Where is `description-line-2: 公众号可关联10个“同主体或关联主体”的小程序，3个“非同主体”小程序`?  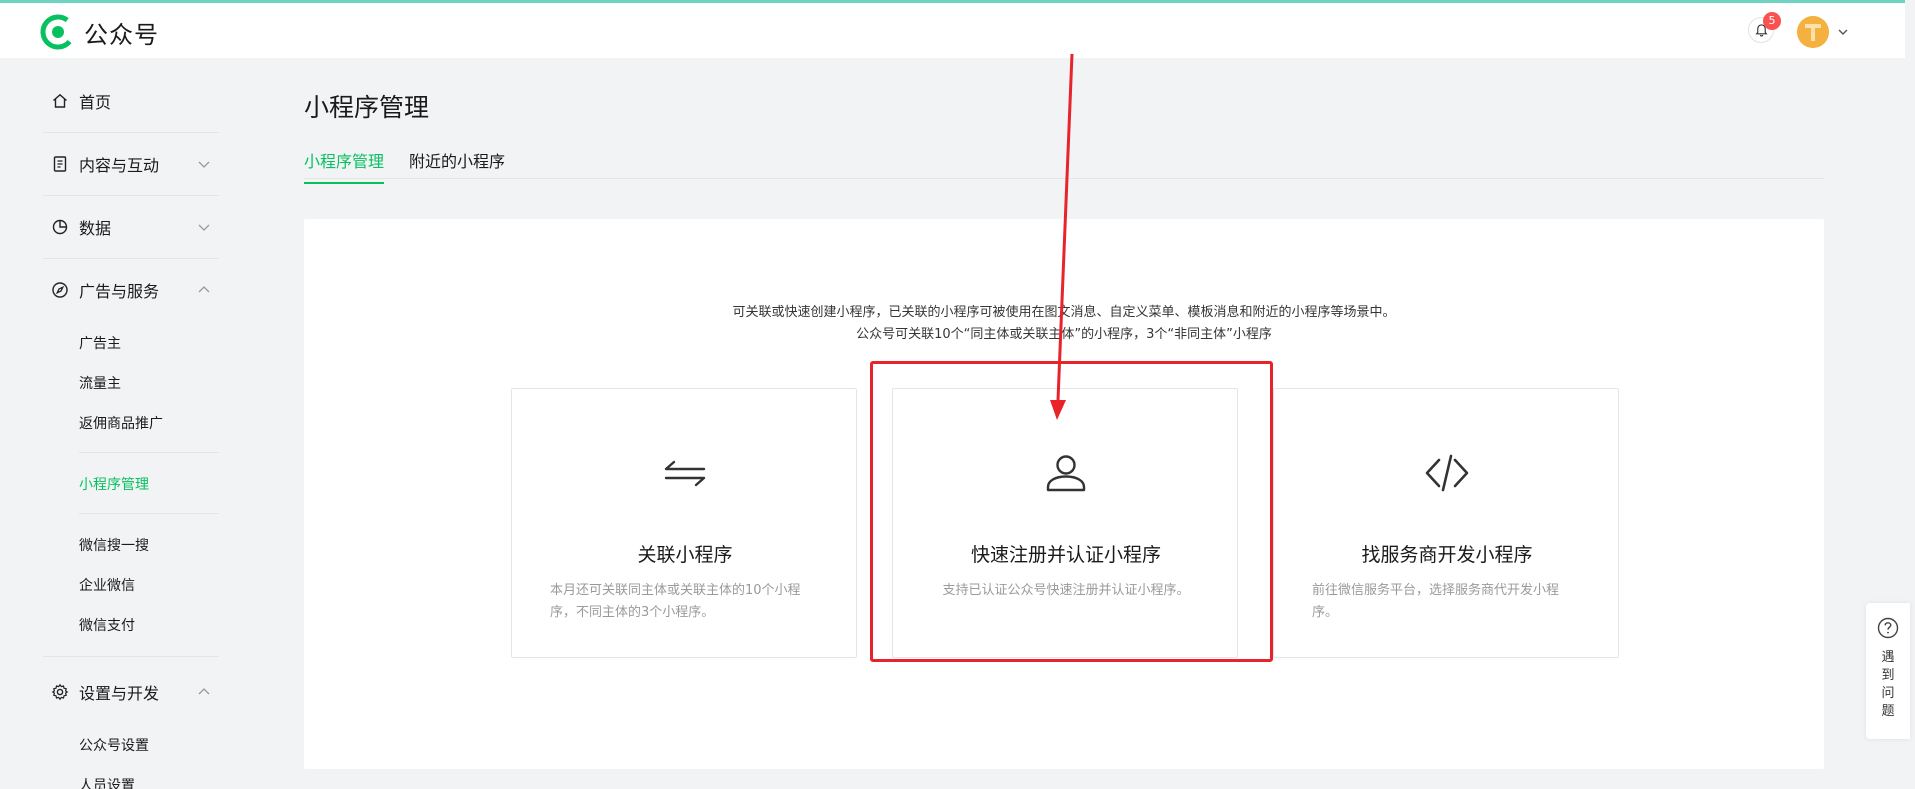
description-line-2: 公众号可关联10个“同主体或关联主体”的小程序，3个“非同主体”小程序 is located at coordinates (1064, 334).